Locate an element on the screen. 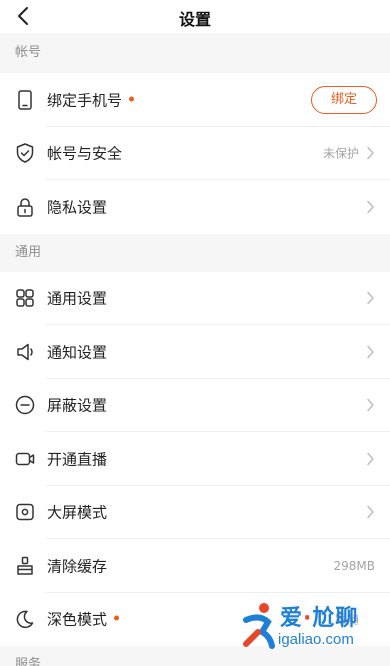  settings-row-label: 屏蔽设置 is located at coordinates (77, 405).